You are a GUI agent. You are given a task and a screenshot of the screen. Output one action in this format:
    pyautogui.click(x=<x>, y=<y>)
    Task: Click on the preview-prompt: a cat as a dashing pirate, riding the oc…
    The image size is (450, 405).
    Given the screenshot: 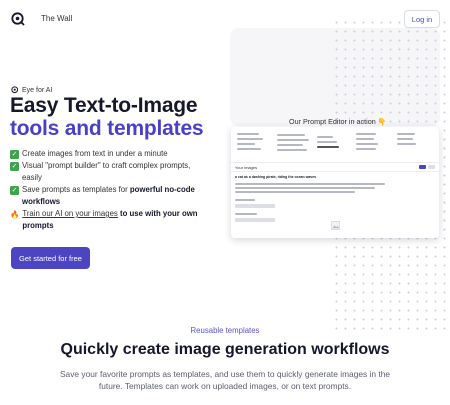 What is the action you would take?
    pyautogui.click(x=276, y=177)
    